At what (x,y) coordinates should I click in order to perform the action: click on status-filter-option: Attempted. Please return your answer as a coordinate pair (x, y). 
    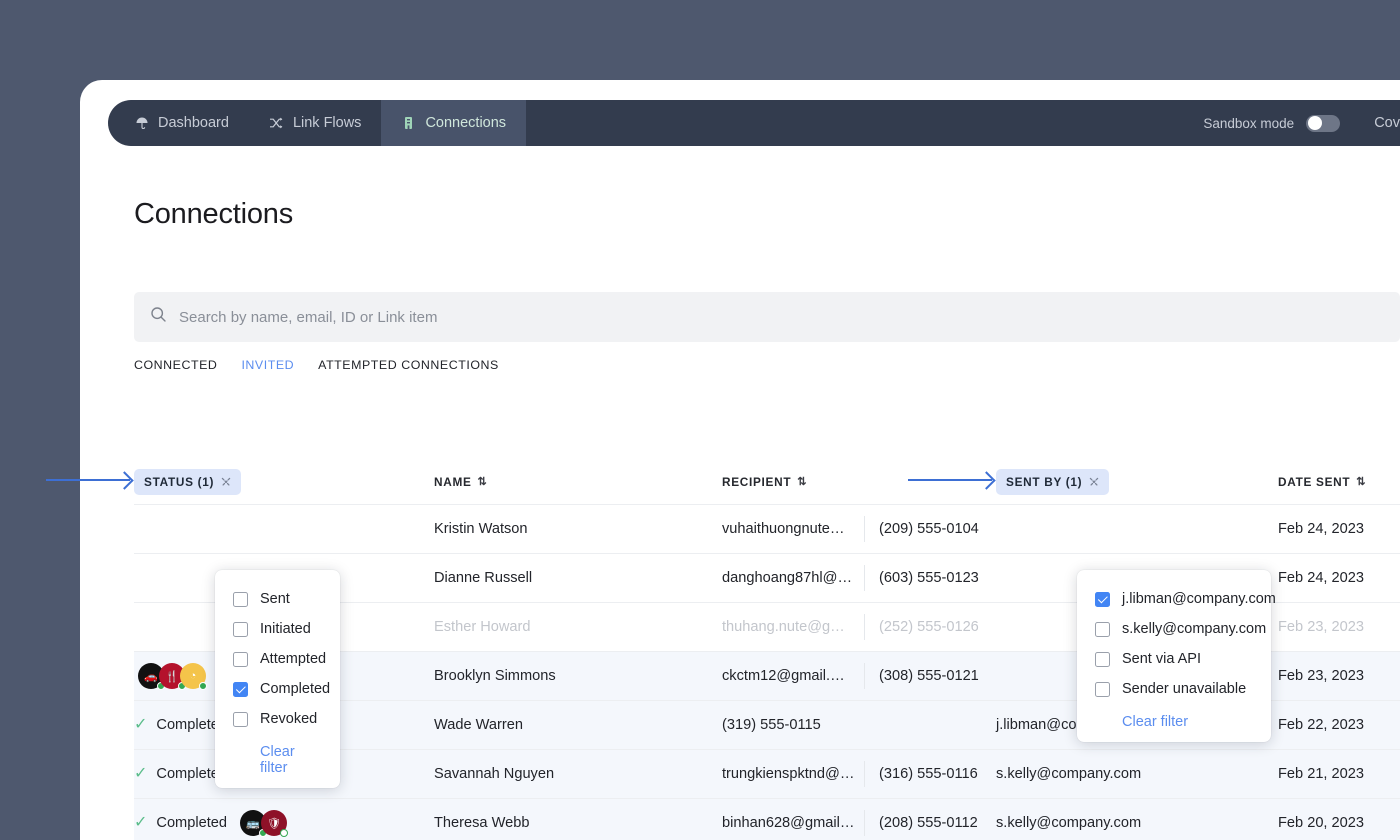
    Looking at the image, I should click on (277, 659).